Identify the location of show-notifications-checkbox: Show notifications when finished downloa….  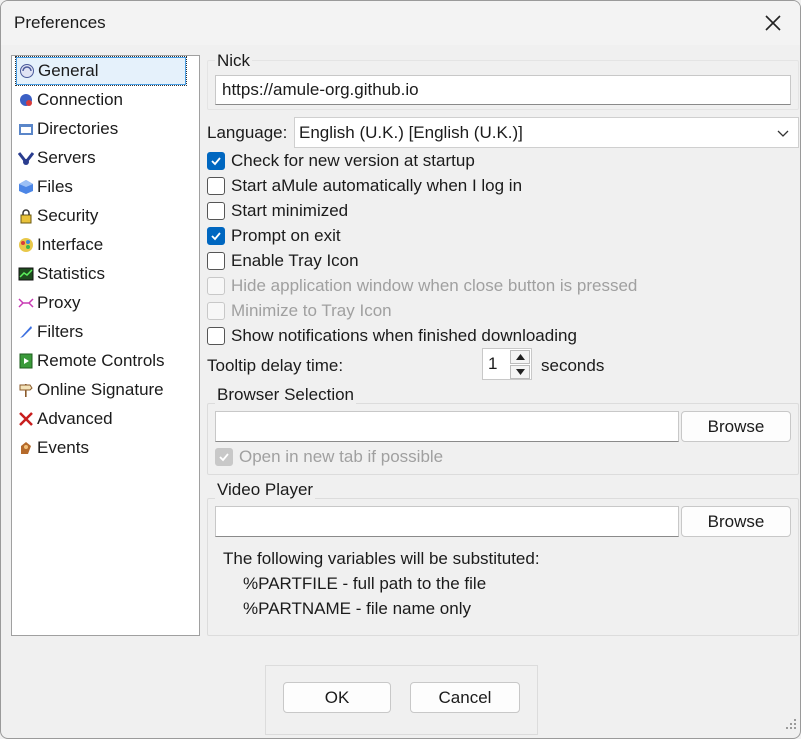
(392, 336).